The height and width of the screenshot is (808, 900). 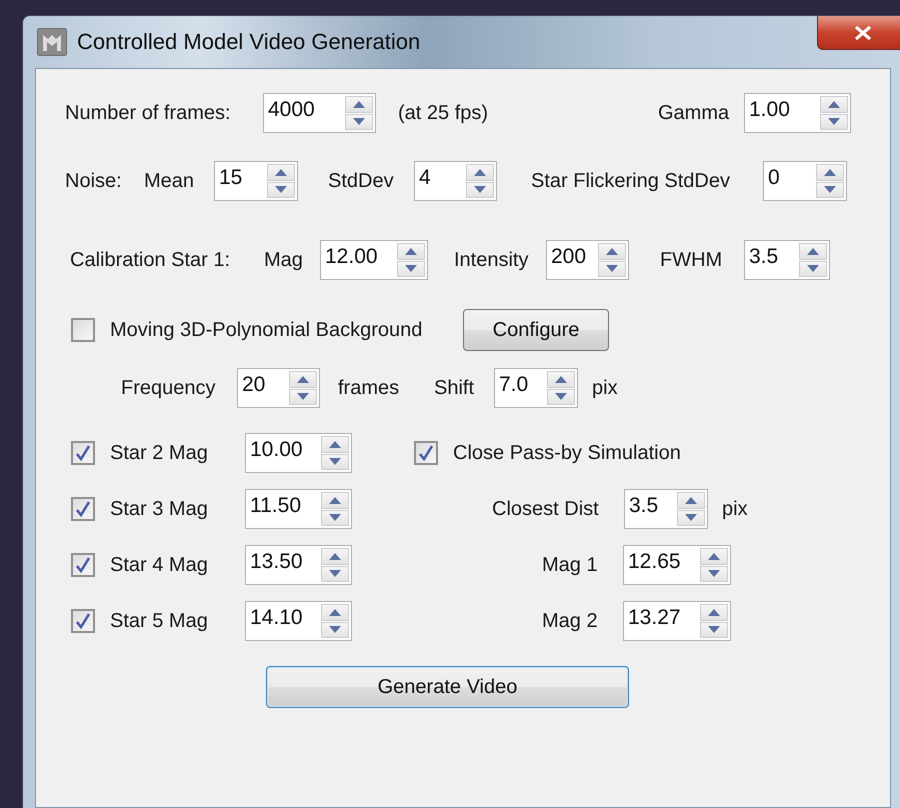 What do you see at coordinates (284, 453) in the screenshot?
I see `field-value: 10.00` at bounding box center [284, 453].